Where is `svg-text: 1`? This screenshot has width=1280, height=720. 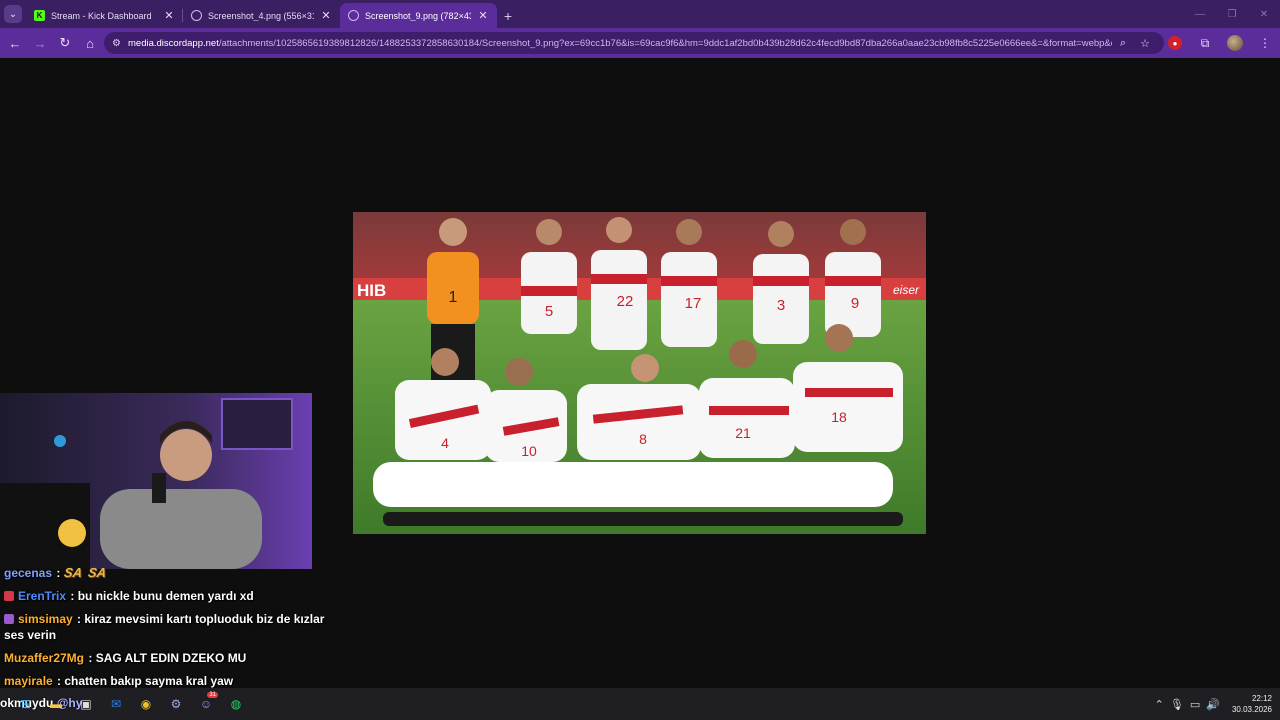
svg-text: 1 is located at coordinates (453, 297).